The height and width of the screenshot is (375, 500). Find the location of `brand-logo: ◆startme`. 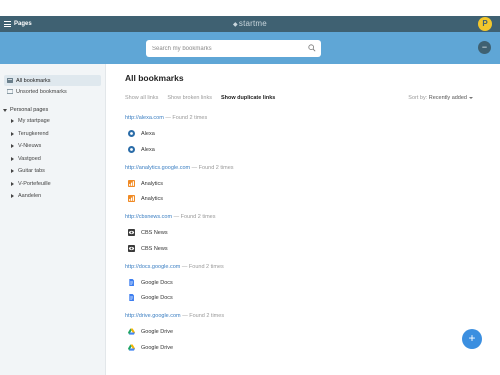

brand-logo: ◆startme is located at coordinates (250, 23).